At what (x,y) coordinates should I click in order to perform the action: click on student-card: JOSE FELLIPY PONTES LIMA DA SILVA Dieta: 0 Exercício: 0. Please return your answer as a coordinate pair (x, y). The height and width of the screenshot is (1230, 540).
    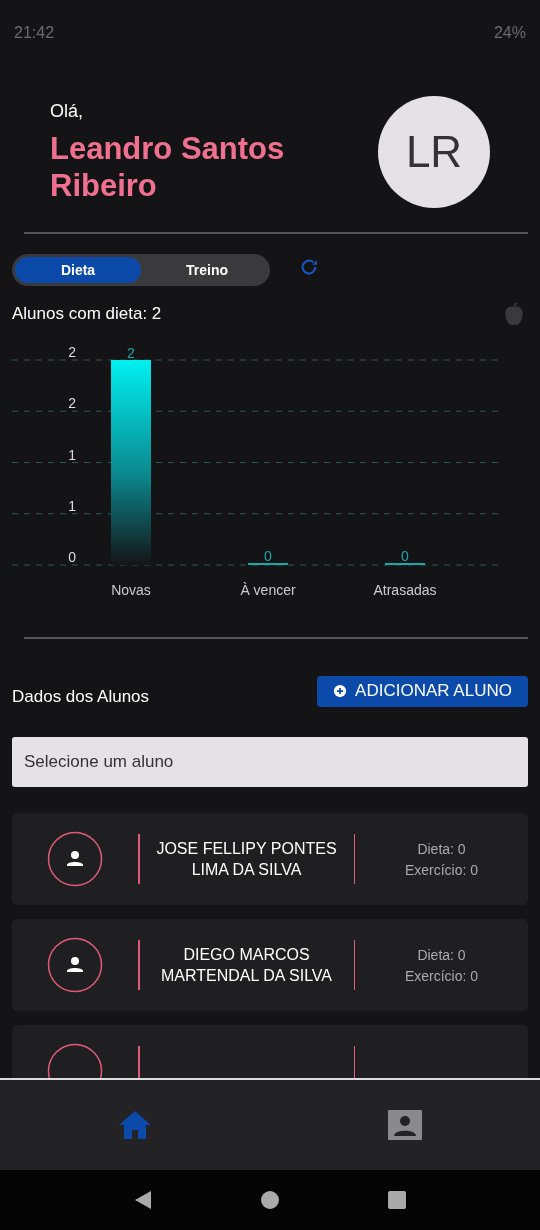
    Looking at the image, I should click on (270, 859).